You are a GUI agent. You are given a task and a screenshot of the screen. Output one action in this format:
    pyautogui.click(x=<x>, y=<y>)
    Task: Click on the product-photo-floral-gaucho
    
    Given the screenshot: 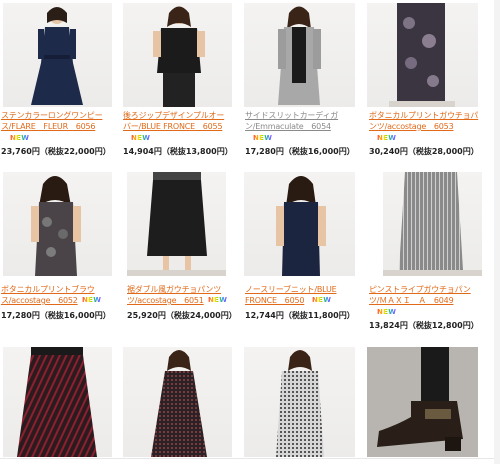 What is the action you would take?
    pyautogui.click(x=422, y=55)
    